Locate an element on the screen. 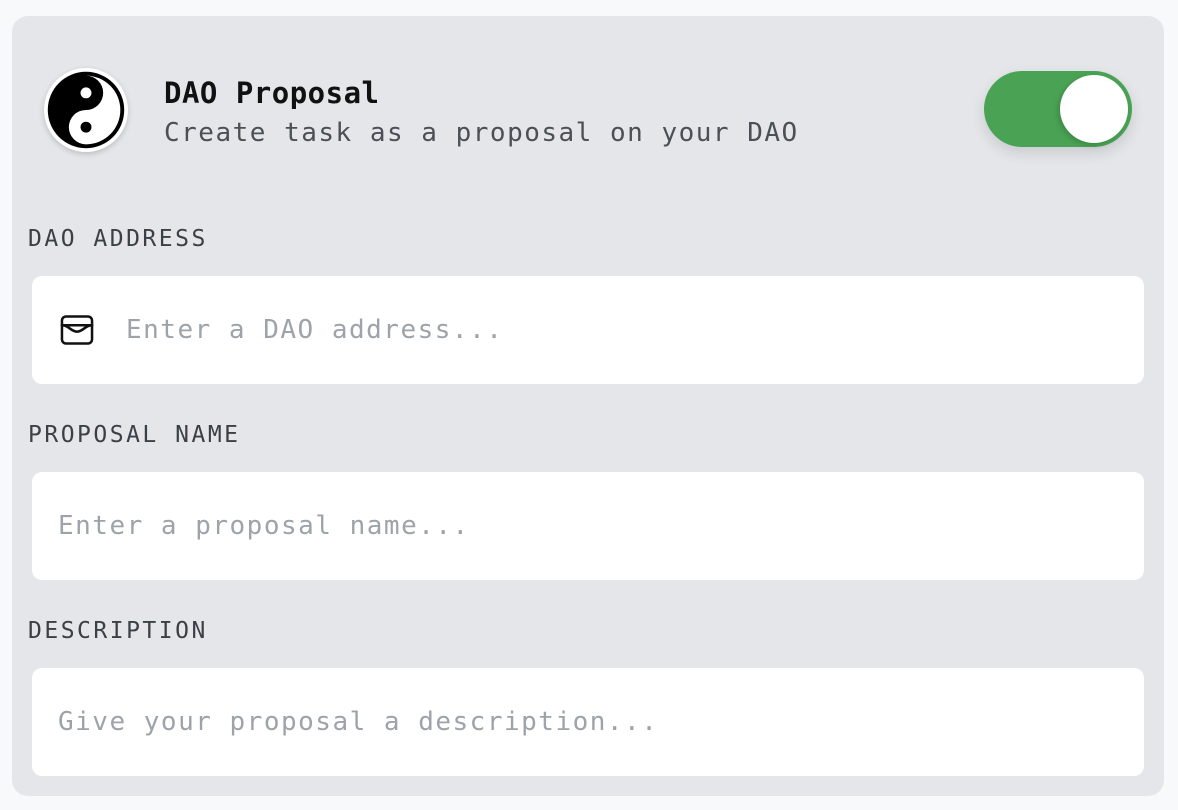  dao-proposal-toggle is located at coordinates (1058, 109).